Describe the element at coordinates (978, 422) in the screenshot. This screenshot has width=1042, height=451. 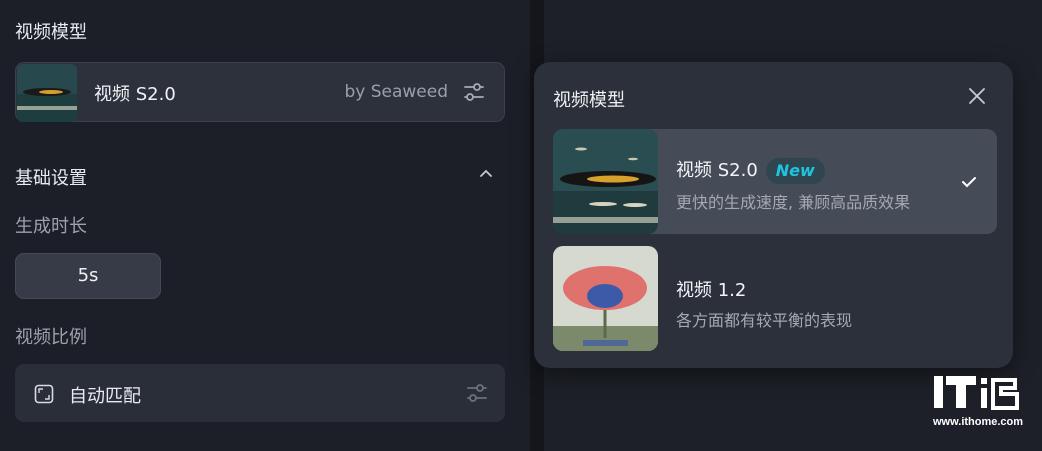
I see `watermark-url: www.ithome.com` at that location.